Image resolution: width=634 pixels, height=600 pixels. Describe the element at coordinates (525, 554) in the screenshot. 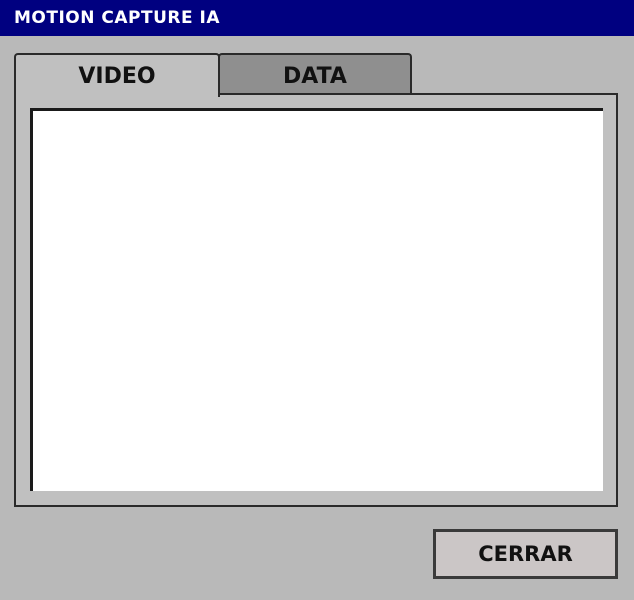

I see `close-button: CERRAR` at that location.